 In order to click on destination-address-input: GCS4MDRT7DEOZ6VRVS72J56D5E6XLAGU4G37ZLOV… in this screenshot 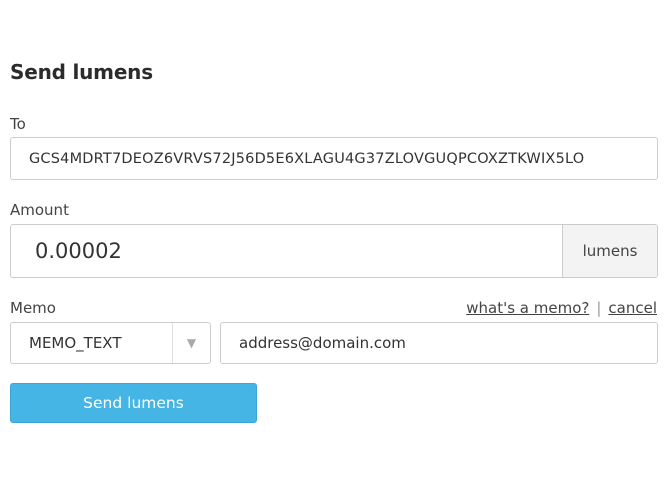, I will do `click(334, 158)`.